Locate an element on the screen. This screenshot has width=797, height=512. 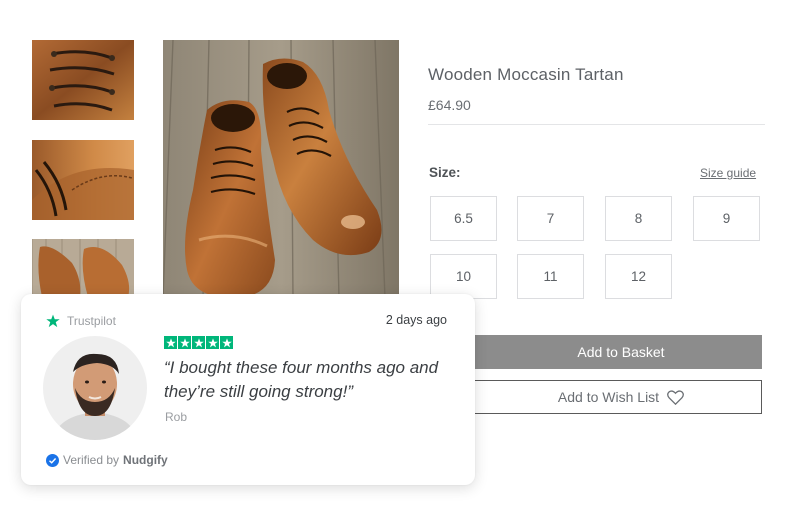
add-to-wishlist-label: Add to Wish List is located at coordinates (608, 397).